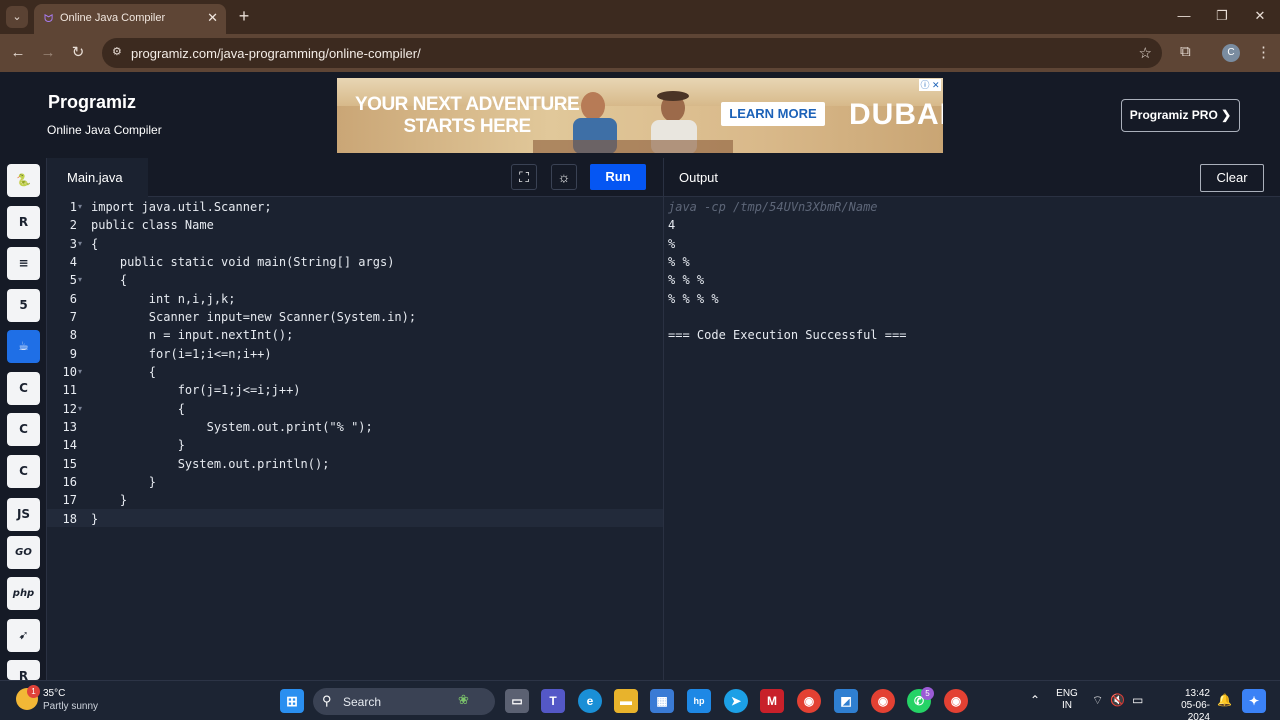 The image size is (1280, 720). I want to click on programiz-favicon-icon: ᗢ, so click(49, 19).